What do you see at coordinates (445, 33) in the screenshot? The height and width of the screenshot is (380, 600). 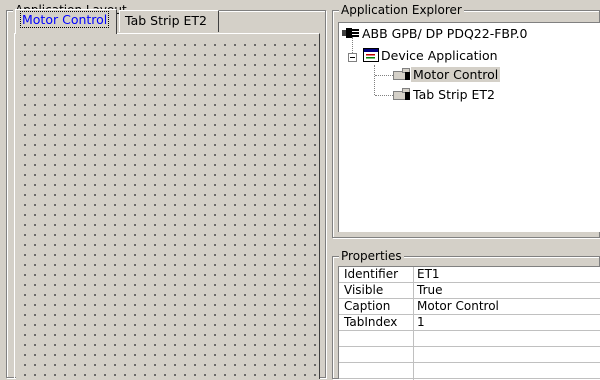 I see `tree-node-device-label: ABB GPB/ DP PDQ22-FBP.0` at bounding box center [445, 33].